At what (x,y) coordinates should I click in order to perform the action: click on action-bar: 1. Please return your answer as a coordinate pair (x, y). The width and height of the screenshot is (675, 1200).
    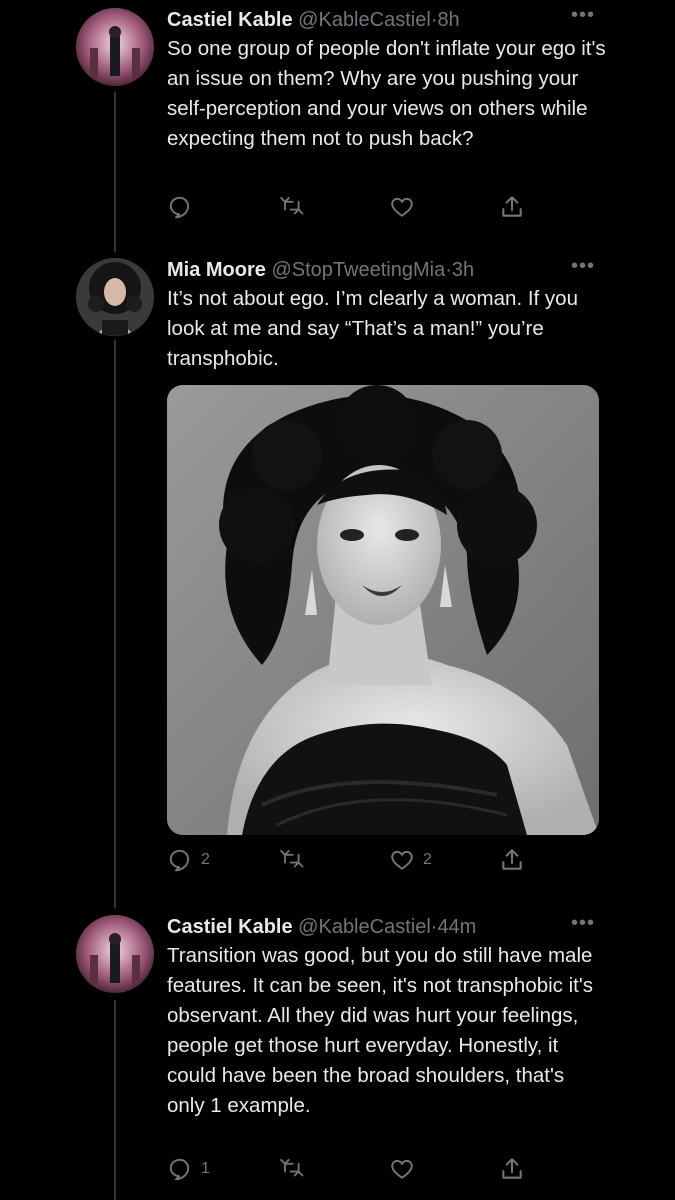
    Looking at the image, I should click on (347, 1169).